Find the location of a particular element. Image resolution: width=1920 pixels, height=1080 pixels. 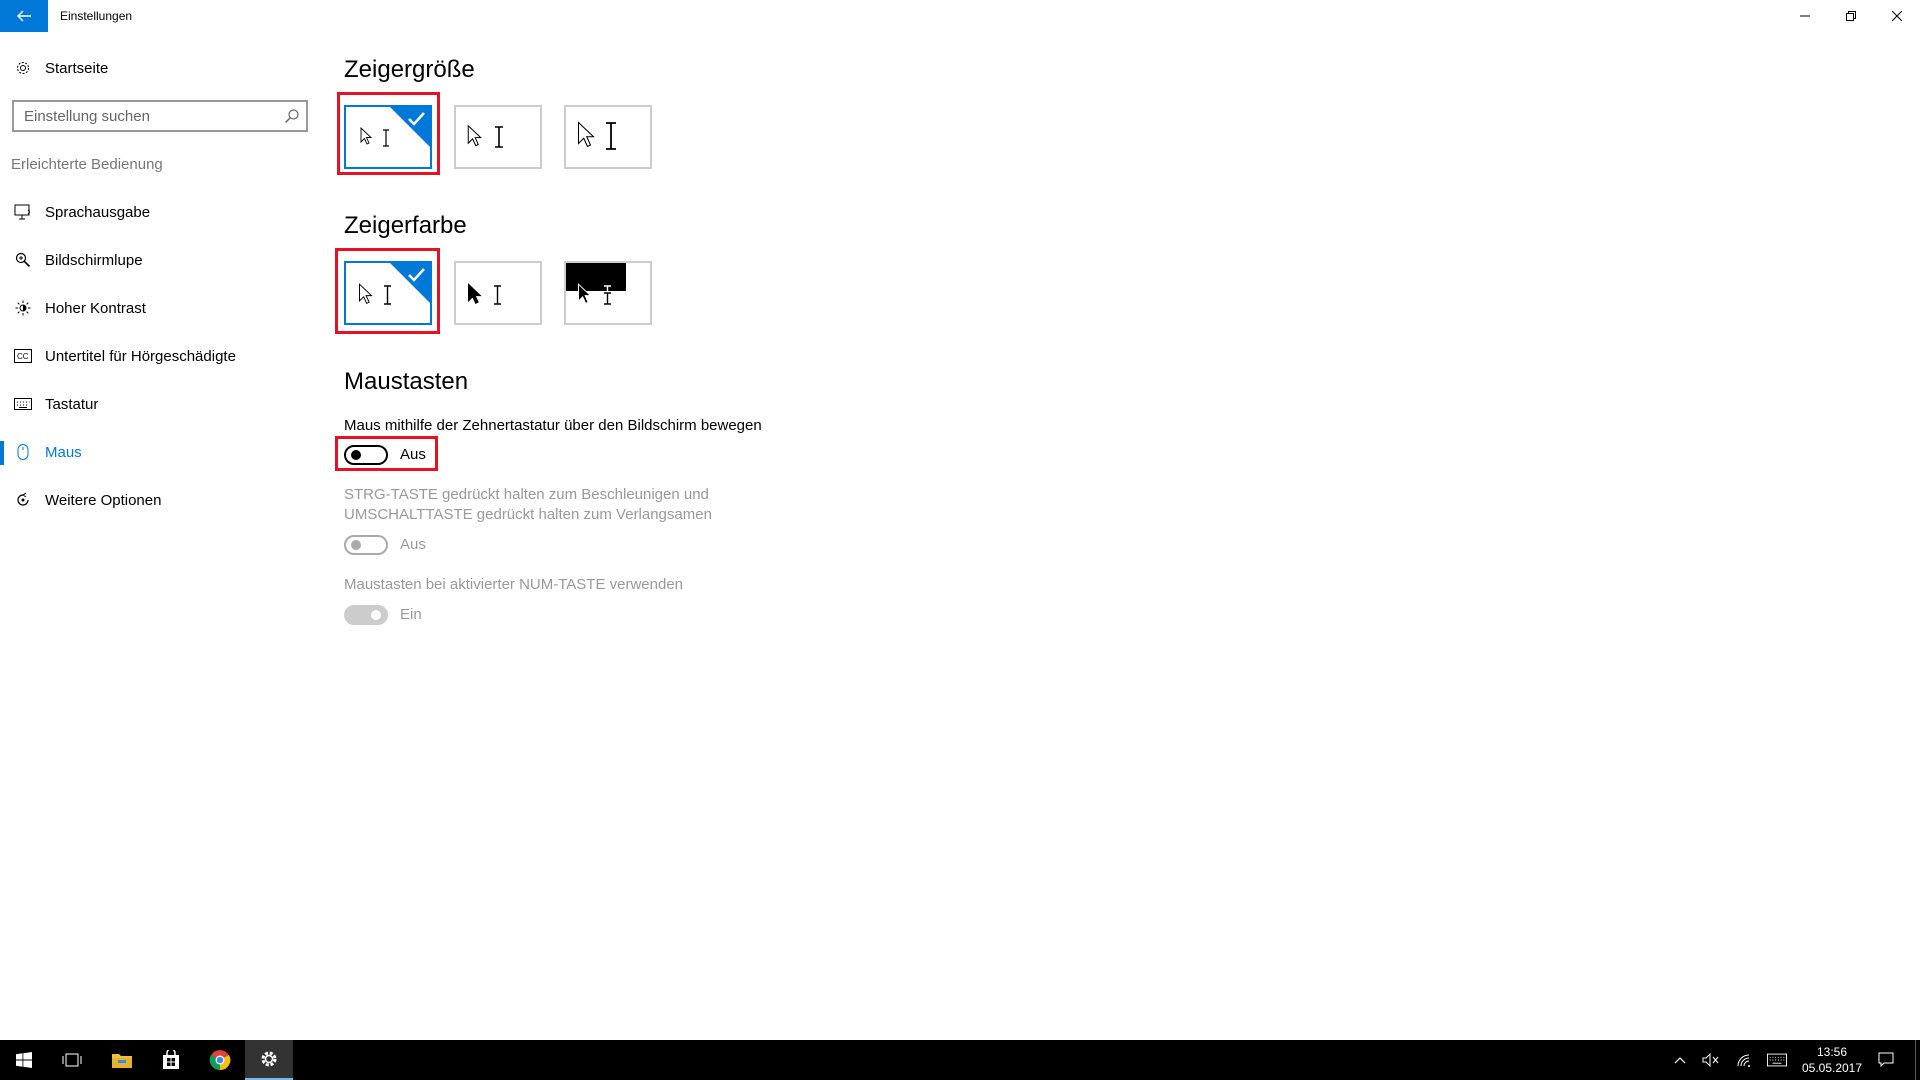

active-indicator is located at coordinates (2, 453).